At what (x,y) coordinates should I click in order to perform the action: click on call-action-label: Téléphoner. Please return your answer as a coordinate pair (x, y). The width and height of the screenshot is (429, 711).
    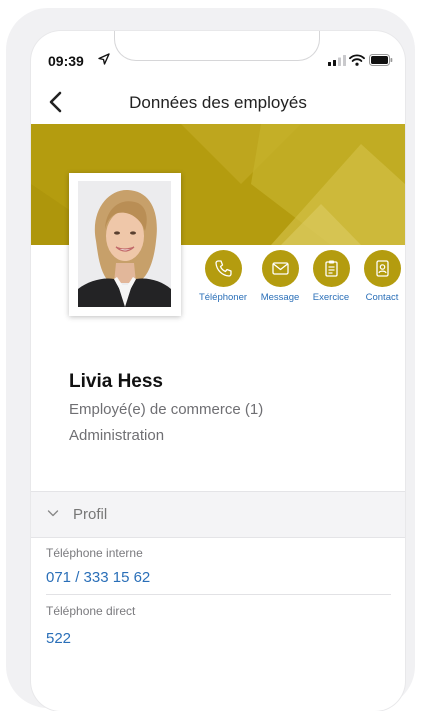
    Looking at the image, I should click on (223, 297).